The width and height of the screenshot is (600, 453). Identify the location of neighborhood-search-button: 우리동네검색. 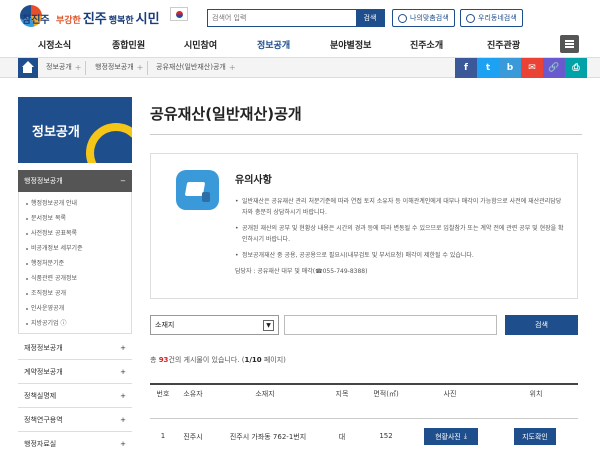
(491, 18).